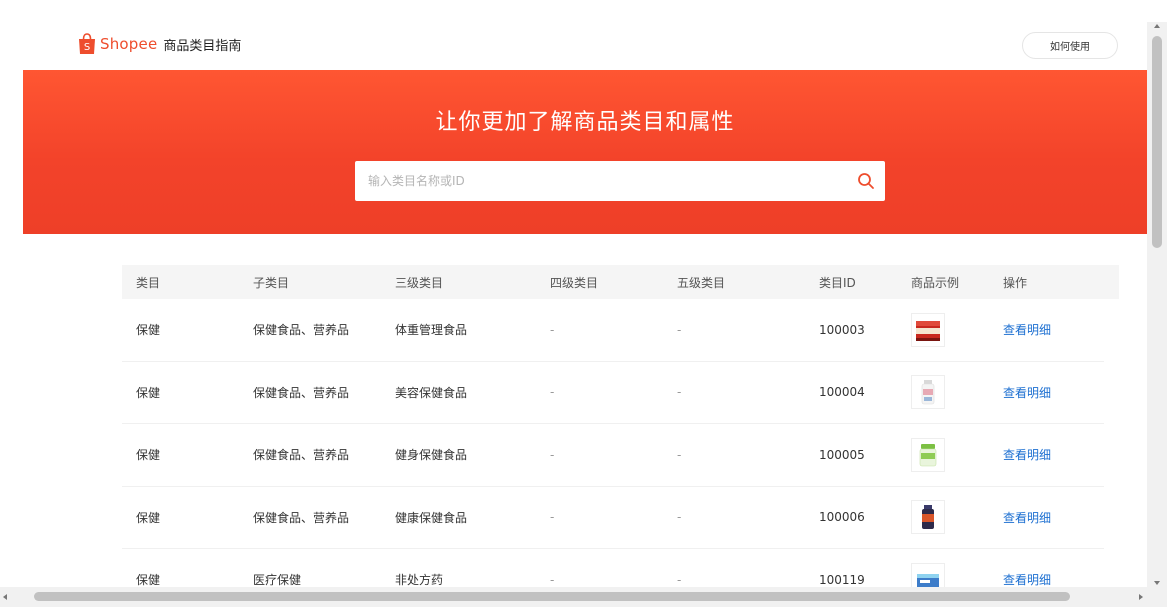 This screenshot has height=607, width=1167. What do you see at coordinates (842, 329) in the screenshot?
I see `cell-category-id: 100003` at bounding box center [842, 329].